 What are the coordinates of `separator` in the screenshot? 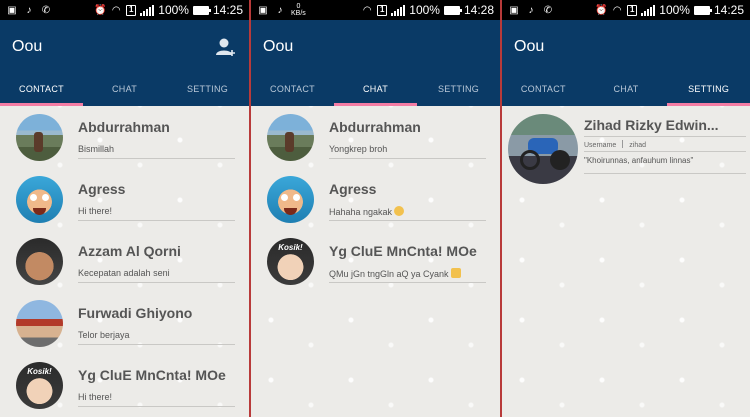 It's located at (623, 144).